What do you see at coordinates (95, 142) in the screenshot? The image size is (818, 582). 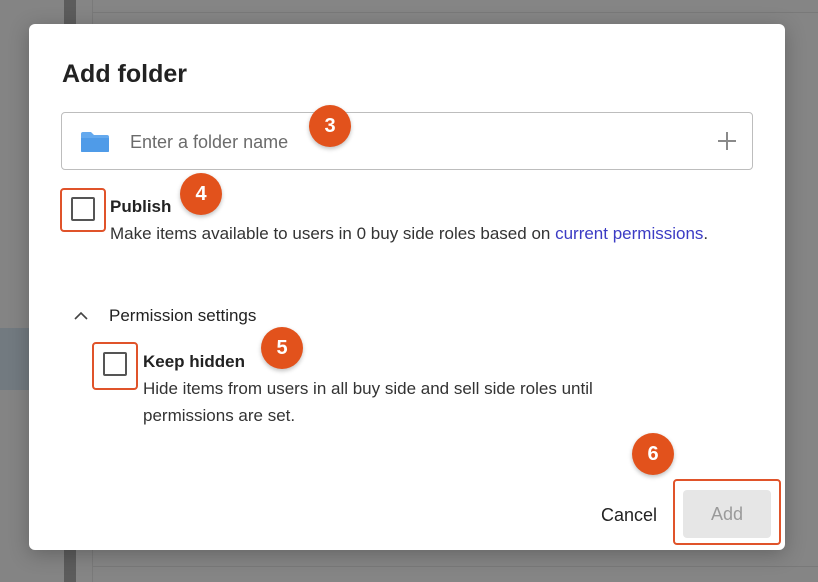 I see `folder-icon` at bounding box center [95, 142].